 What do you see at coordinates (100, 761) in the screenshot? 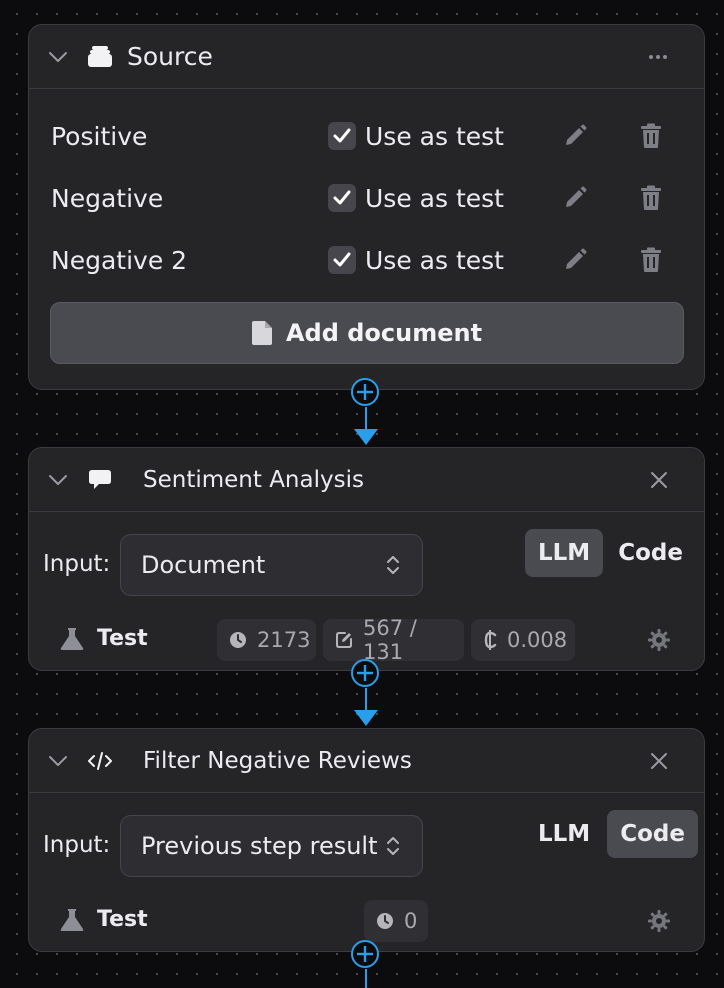
I see `code-icon` at bounding box center [100, 761].